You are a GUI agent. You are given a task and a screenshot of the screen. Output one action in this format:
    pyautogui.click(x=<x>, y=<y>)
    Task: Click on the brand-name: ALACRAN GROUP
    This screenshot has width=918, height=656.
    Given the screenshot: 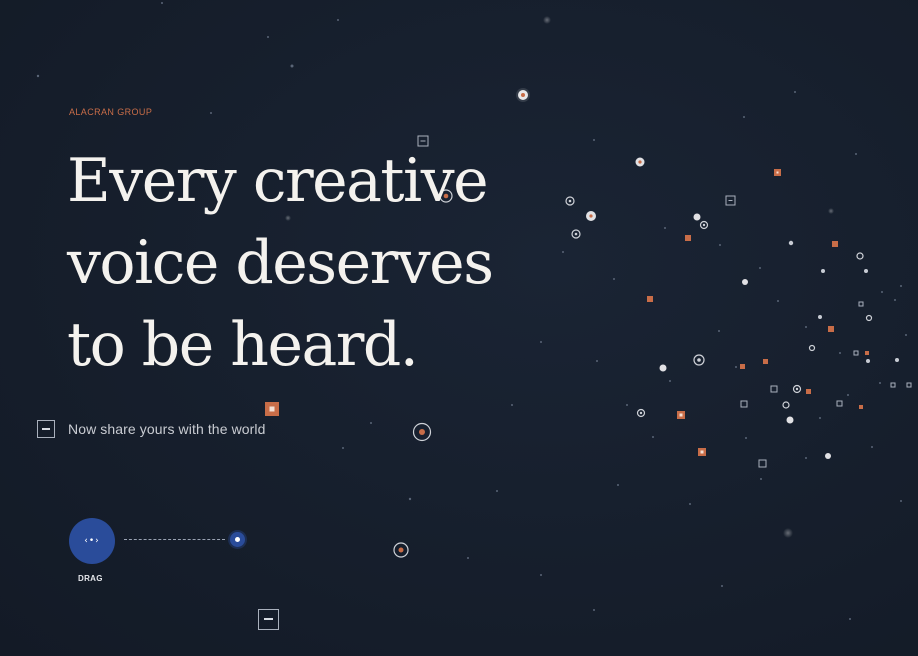 What is the action you would take?
    pyautogui.click(x=111, y=112)
    